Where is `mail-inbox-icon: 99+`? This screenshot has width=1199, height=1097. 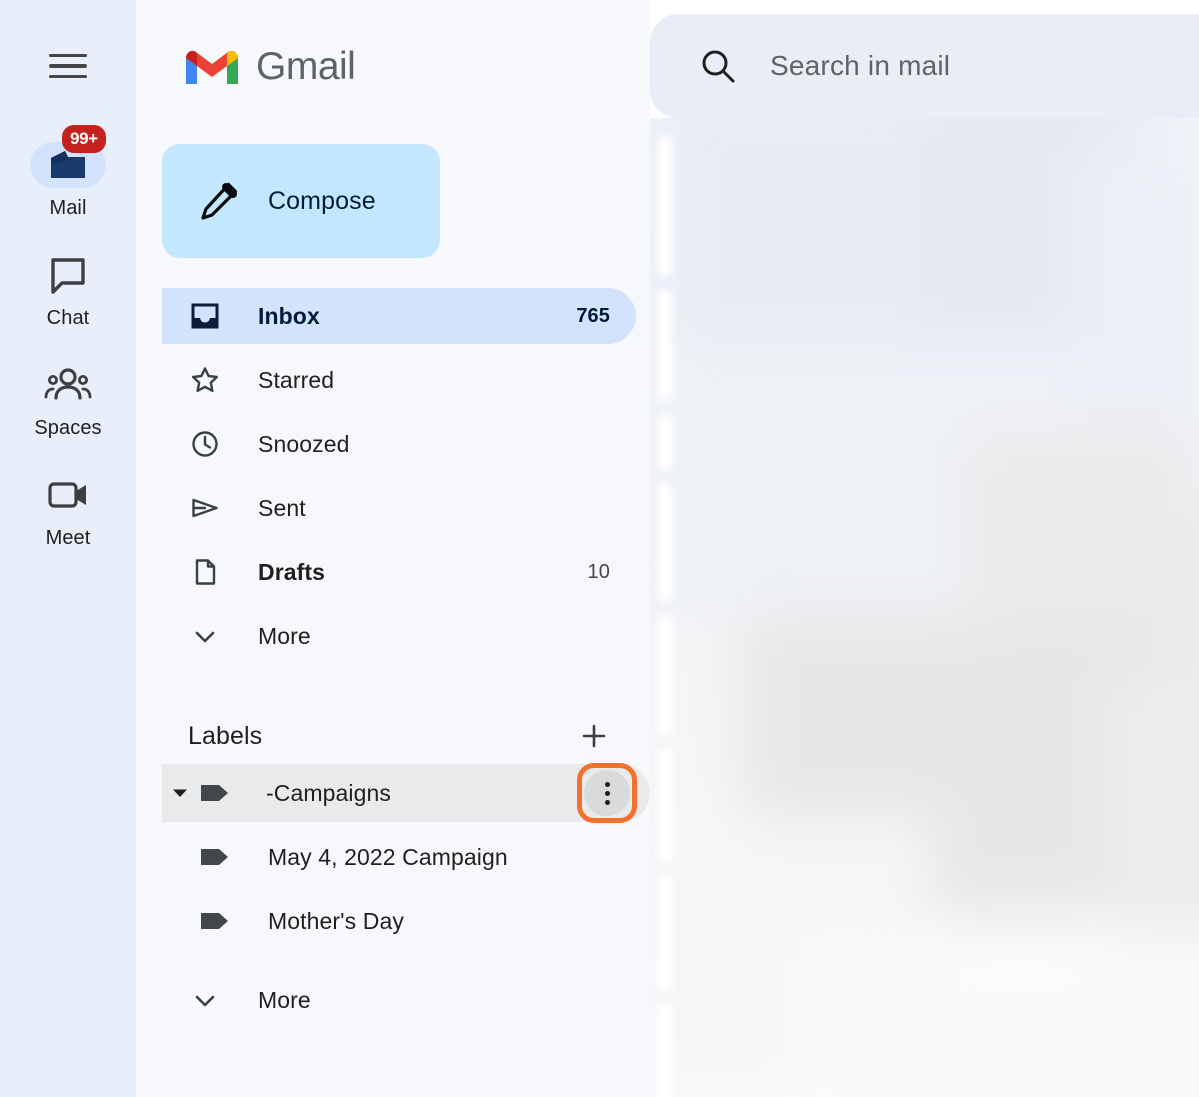
mail-inbox-icon: 99+ is located at coordinates (68, 156).